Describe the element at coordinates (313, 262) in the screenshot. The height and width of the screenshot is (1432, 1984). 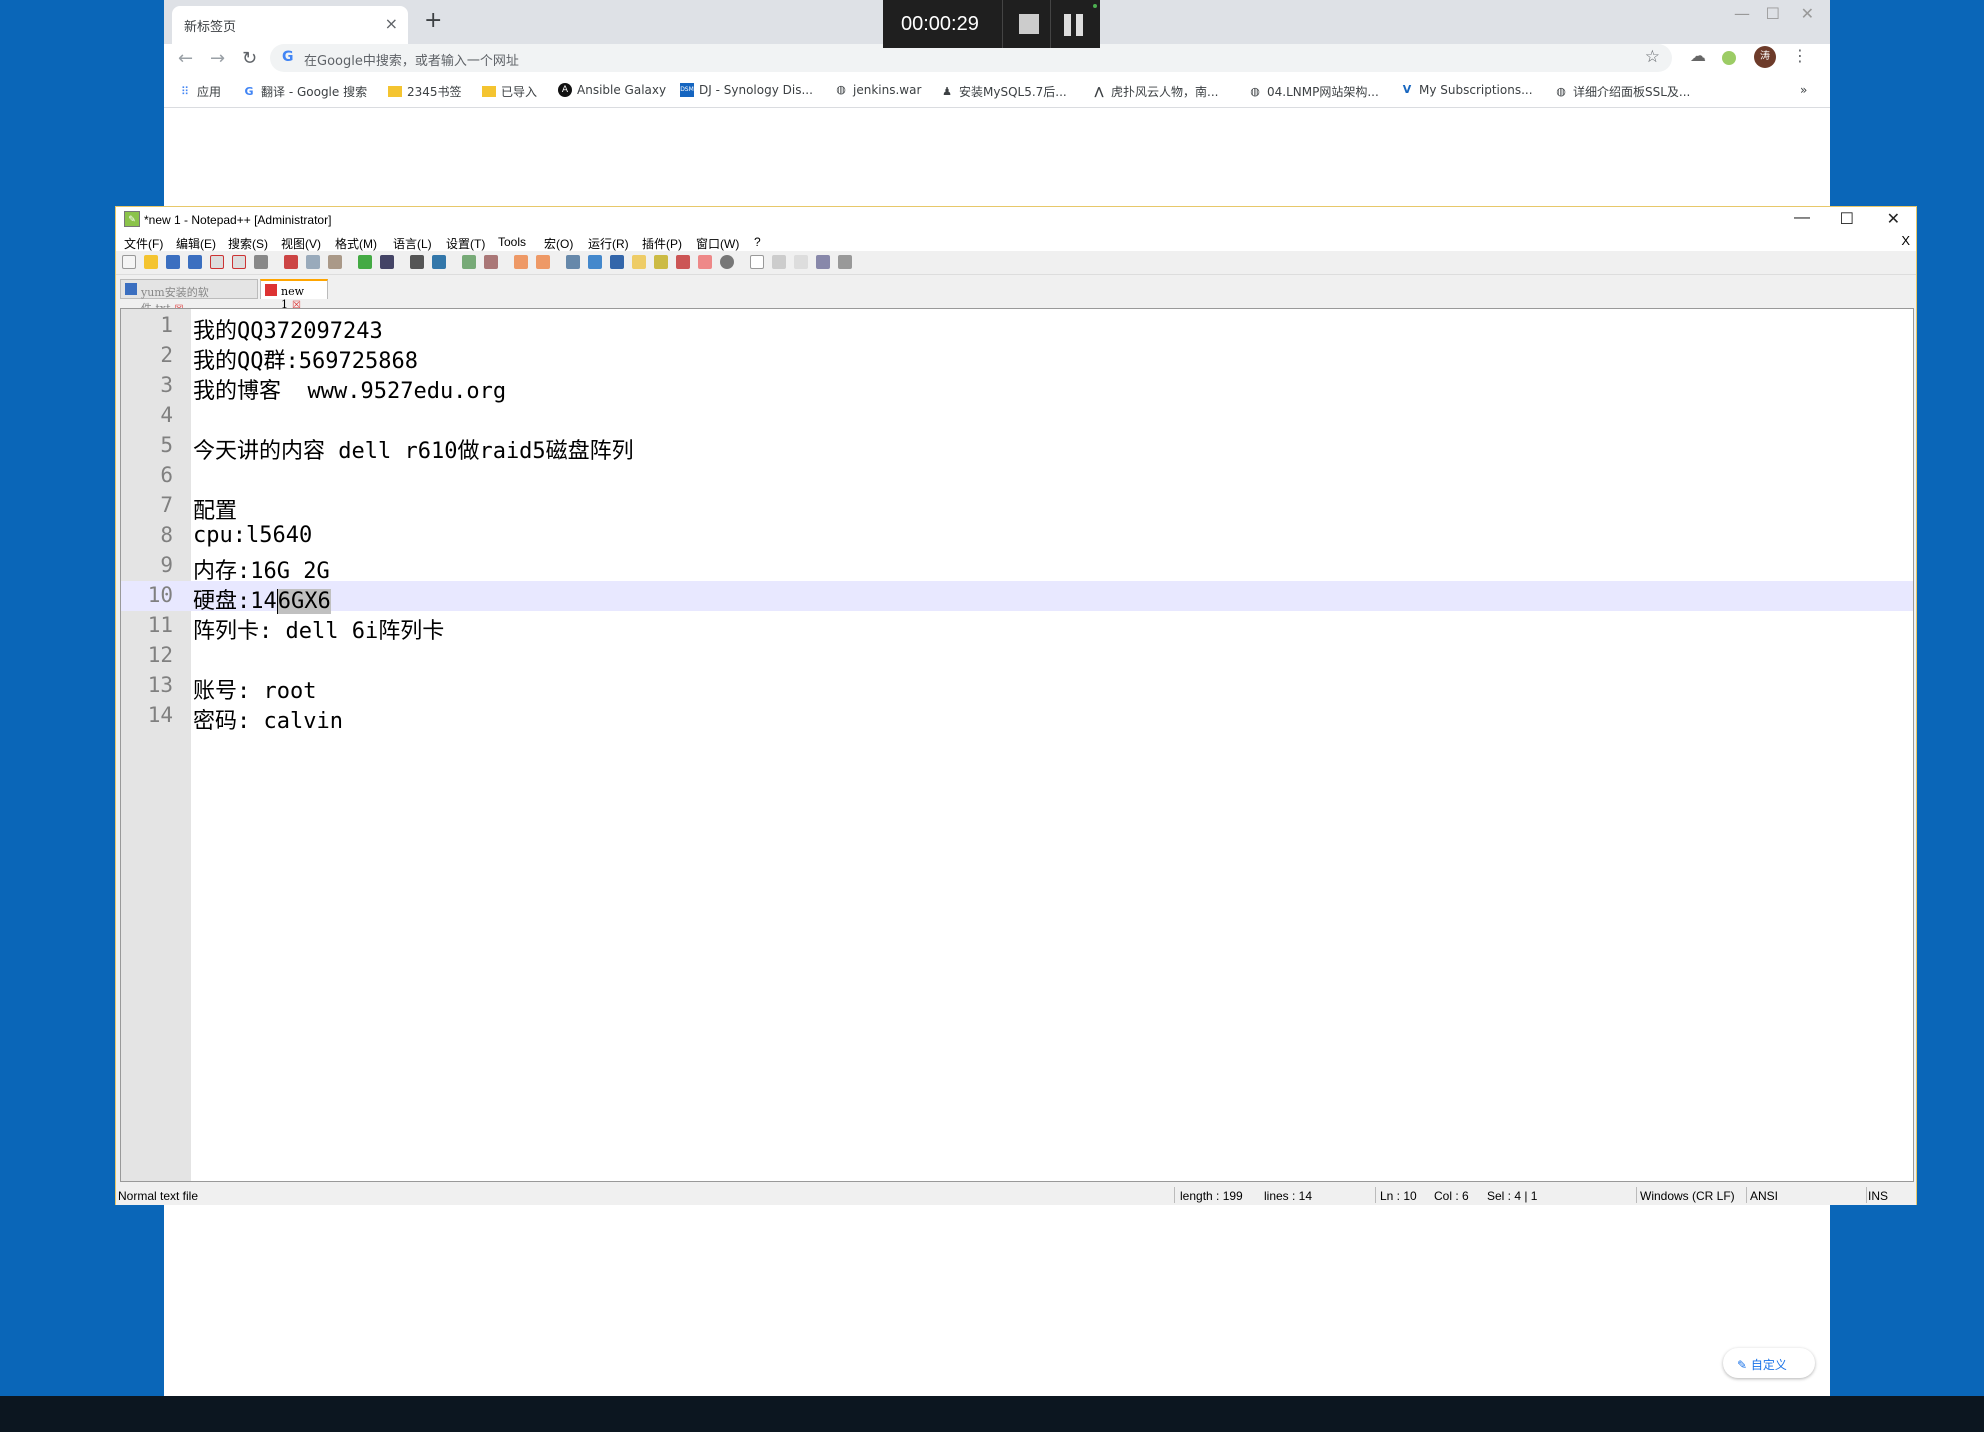
I see `copy-icon` at that location.